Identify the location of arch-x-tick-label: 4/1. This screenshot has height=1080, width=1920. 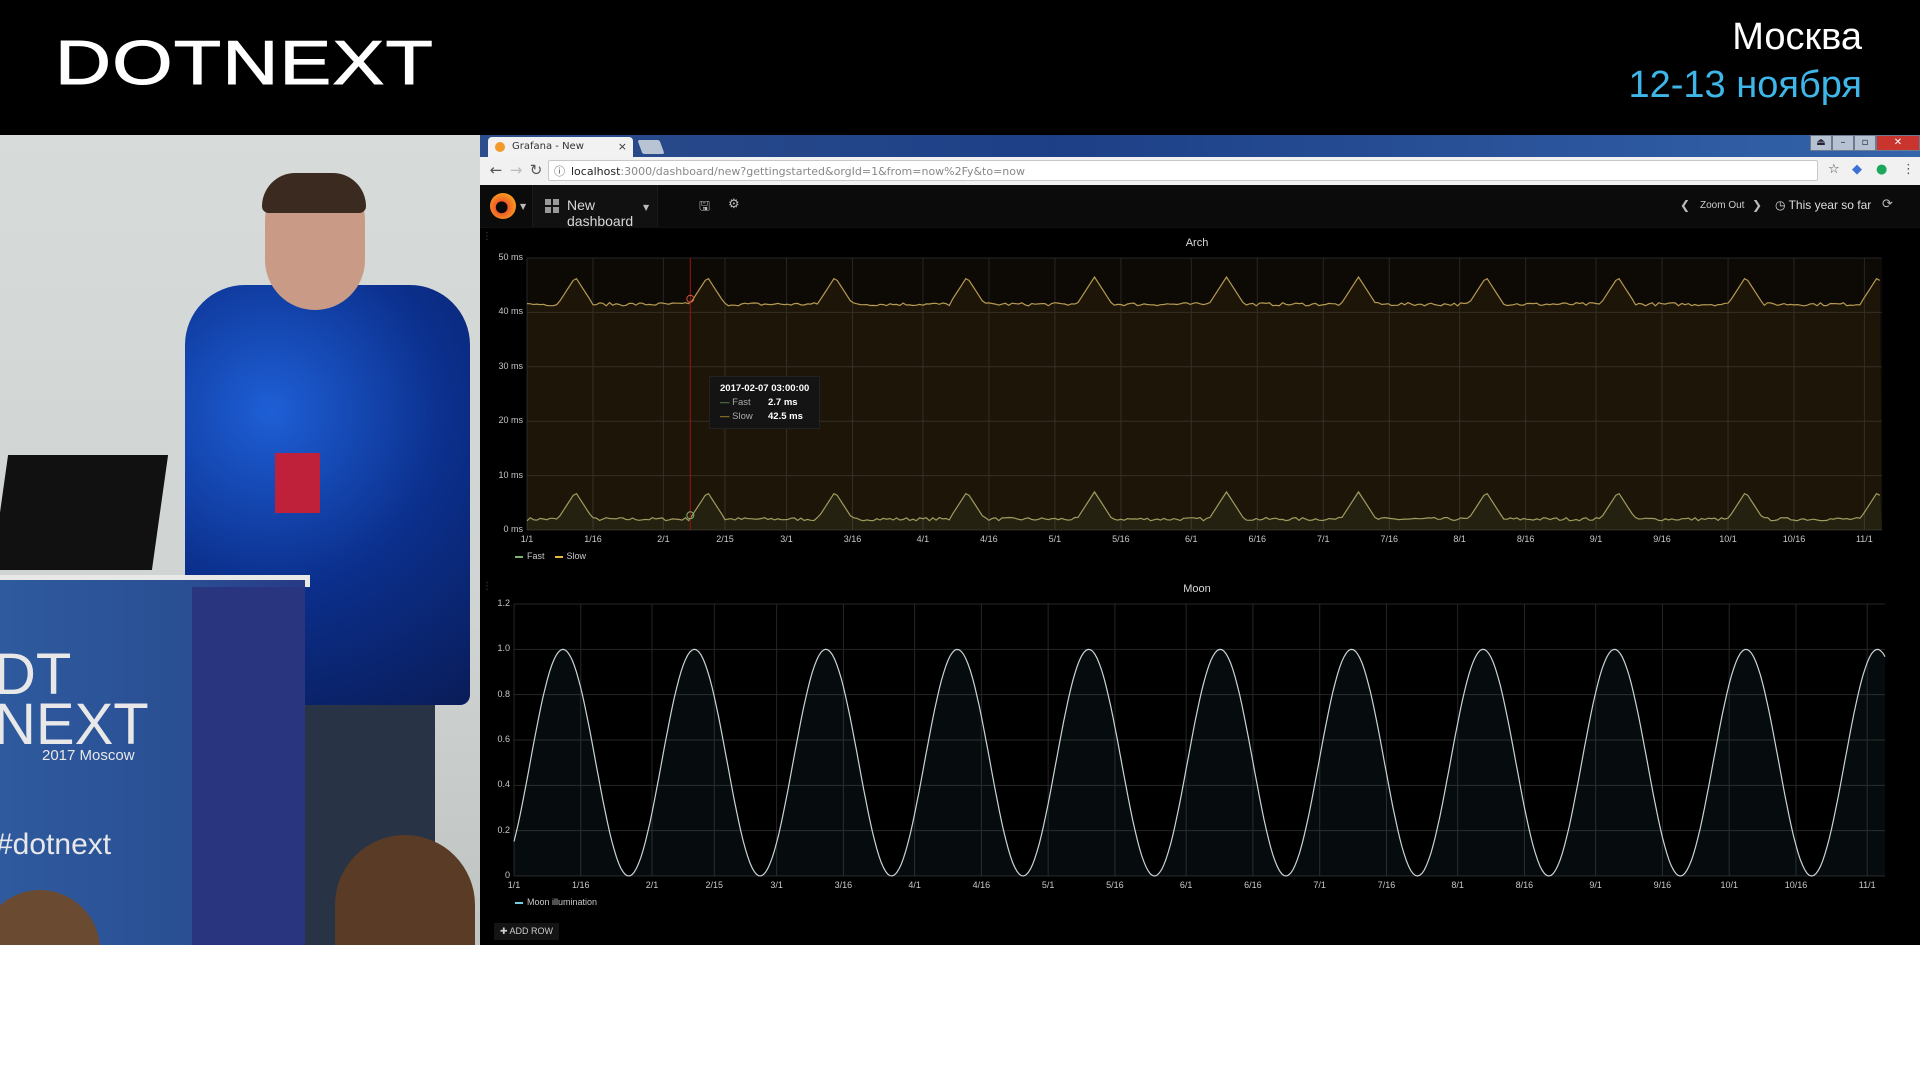
(923, 539).